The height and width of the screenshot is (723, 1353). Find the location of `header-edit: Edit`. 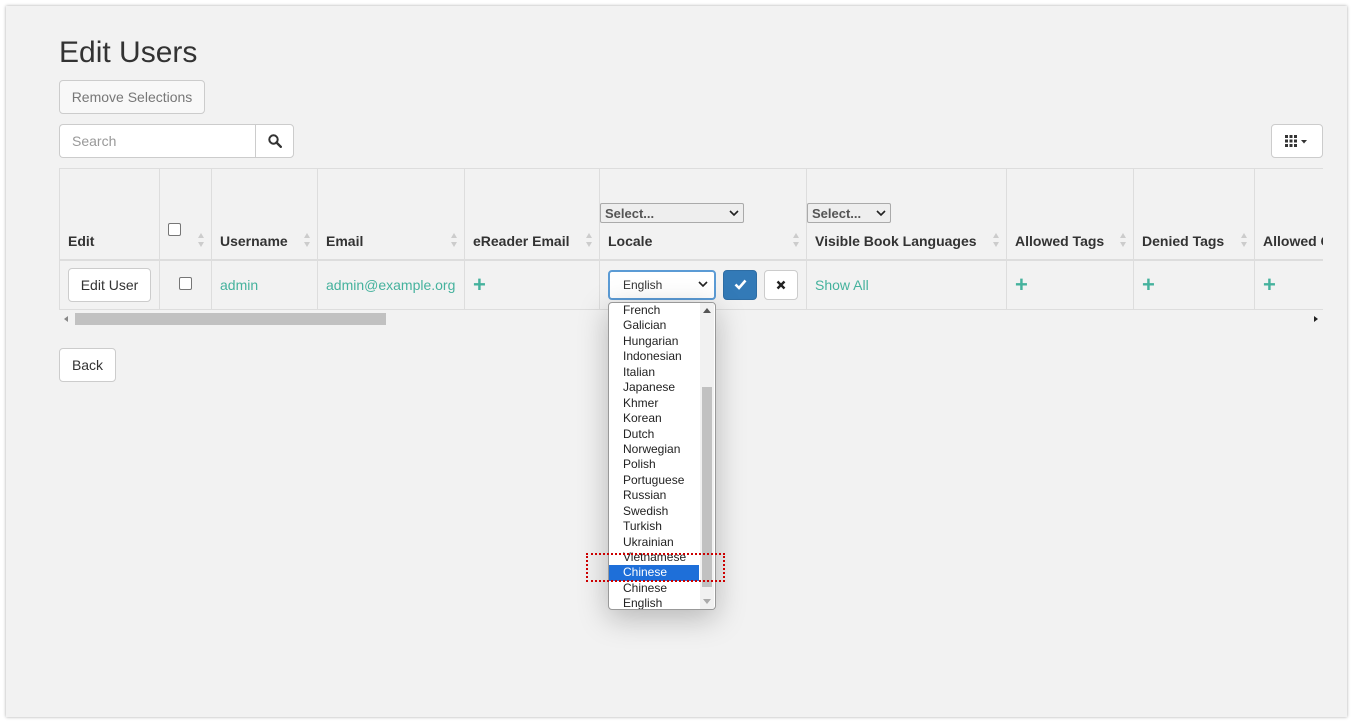

header-edit: Edit is located at coordinates (109, 214).